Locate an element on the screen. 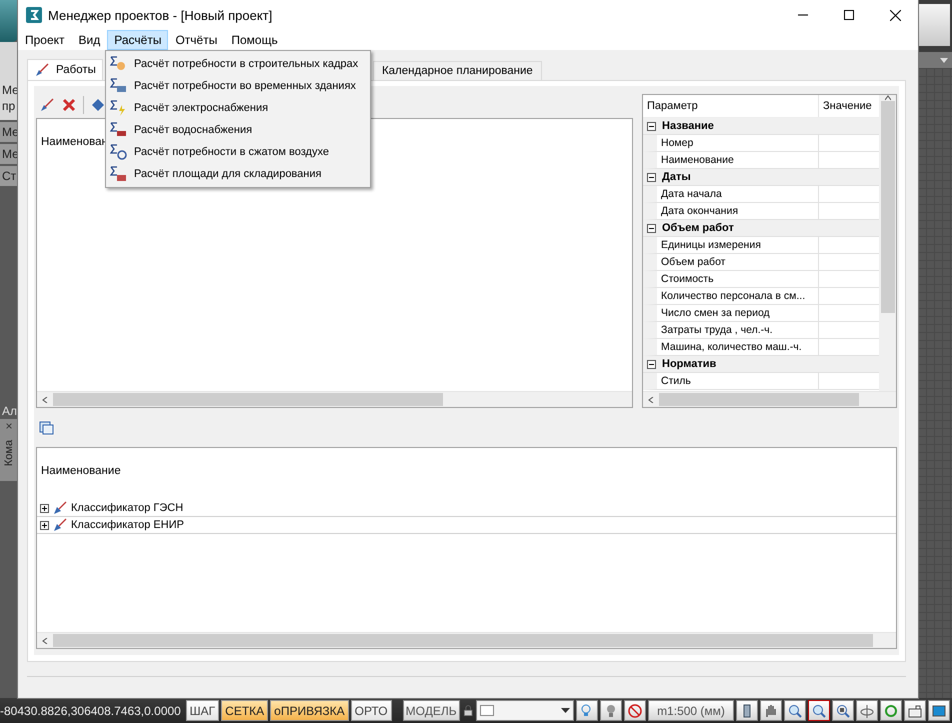  column-header: Значение is located at coordinates (847, 106).